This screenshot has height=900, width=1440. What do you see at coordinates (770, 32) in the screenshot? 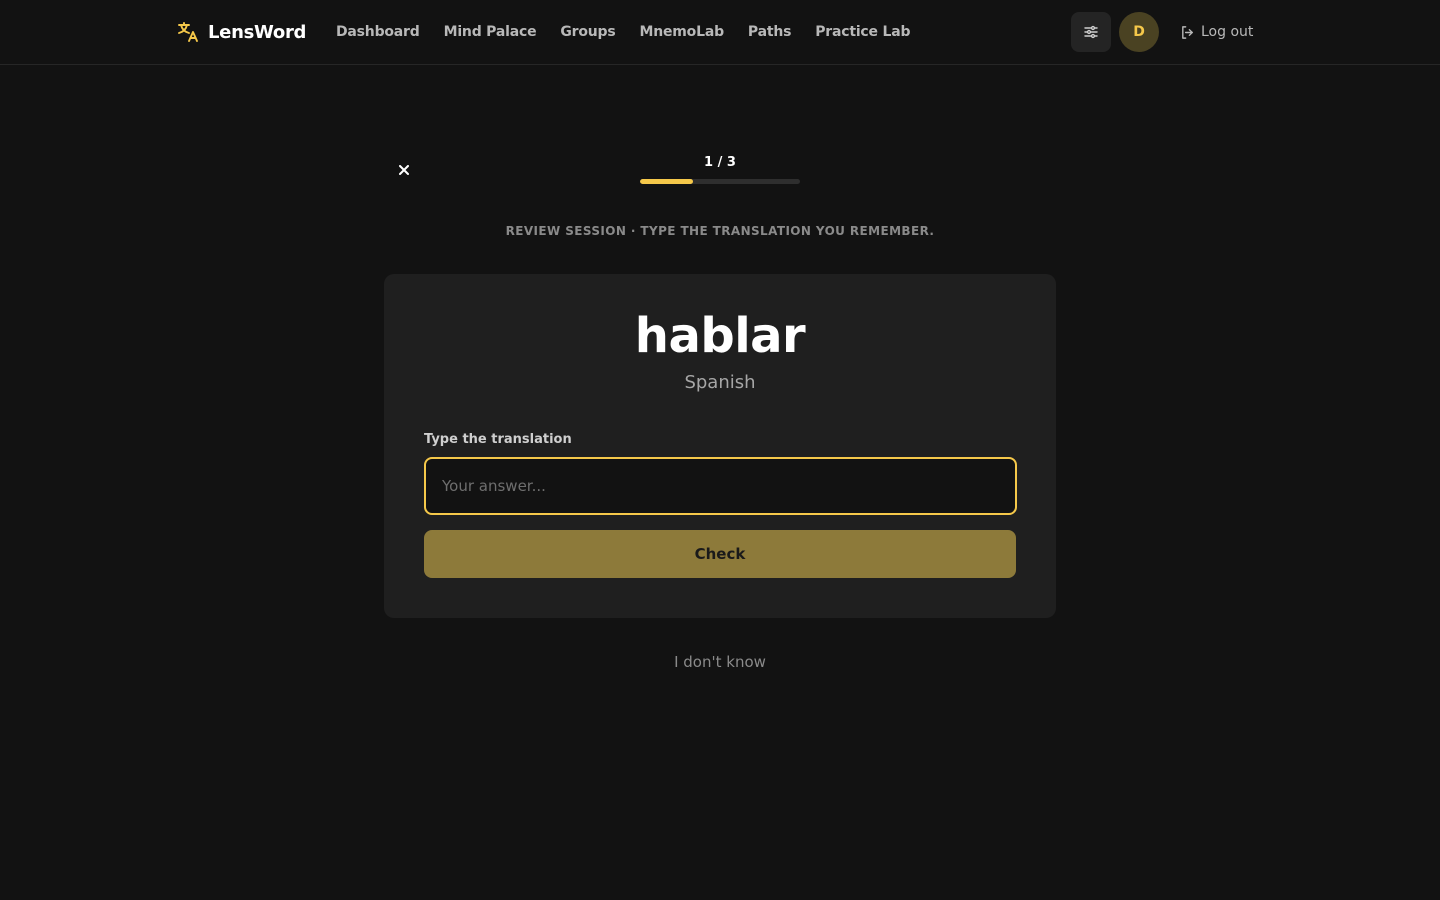
I see `nav-item-paths: Paths` at bounding box center [770, 32].